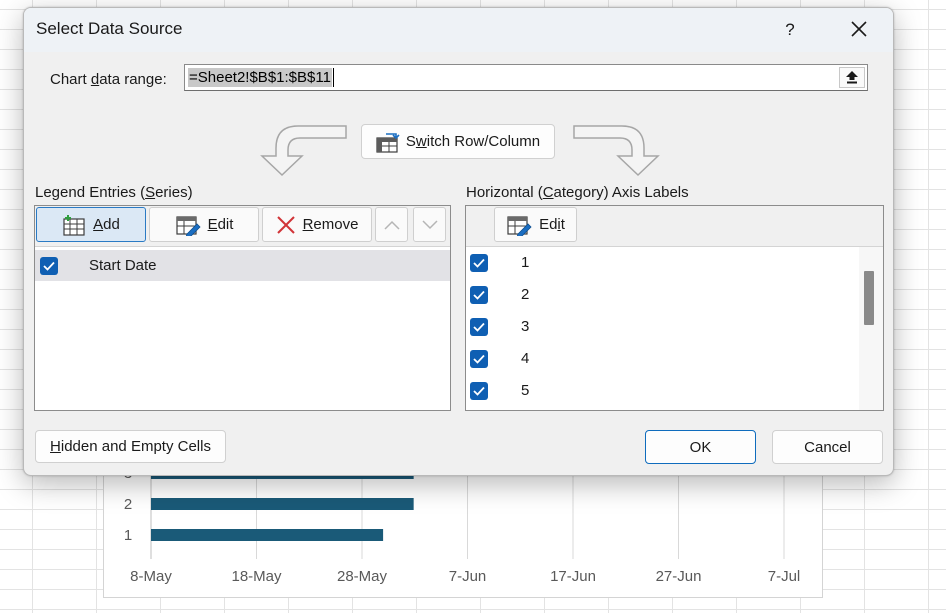 Image resolution: width=946 pixels, height=613 pixels. Describe the element at coordinates (525, 294) in the screenshot. I see `category-label: 2` at that location.